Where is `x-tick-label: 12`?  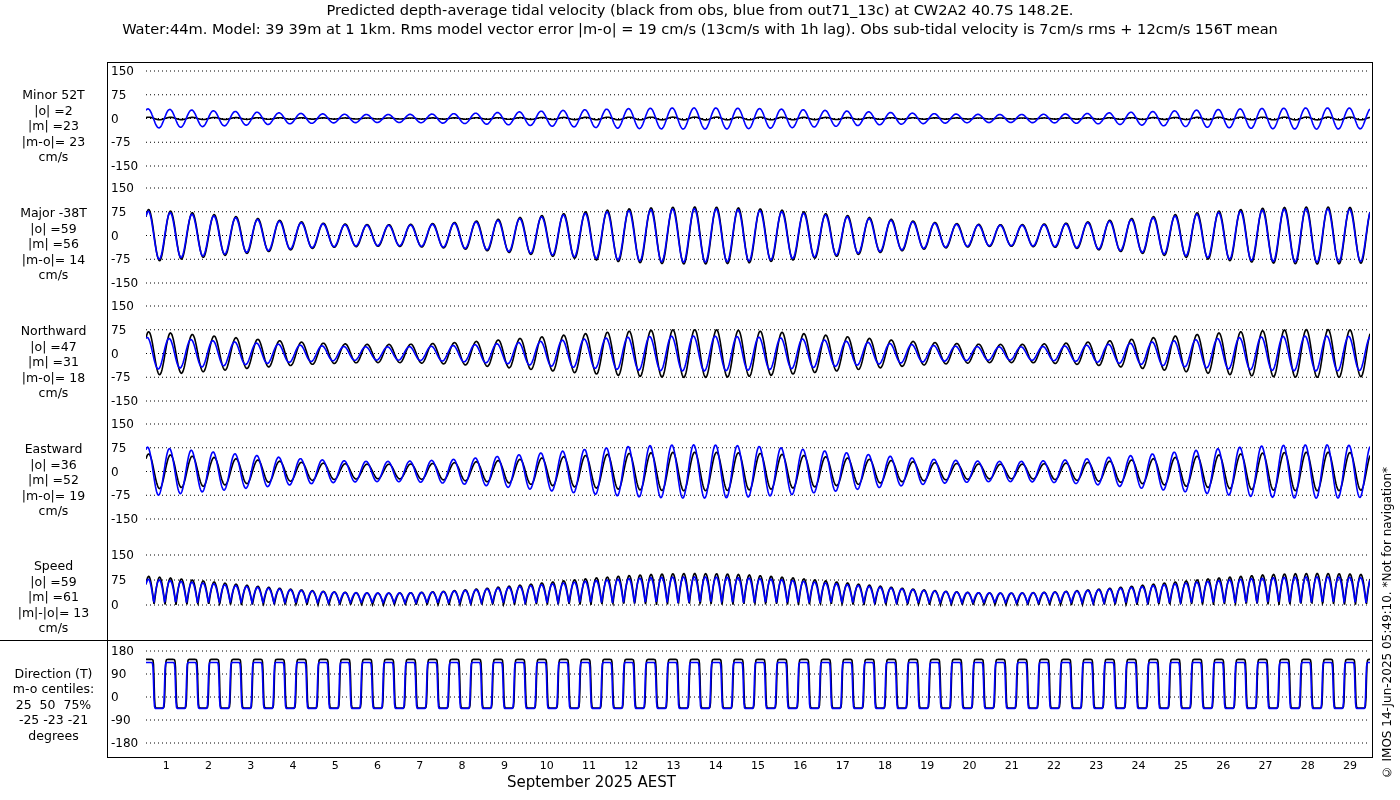 x-tick-label: 12 is located at coordinates (631, 765).